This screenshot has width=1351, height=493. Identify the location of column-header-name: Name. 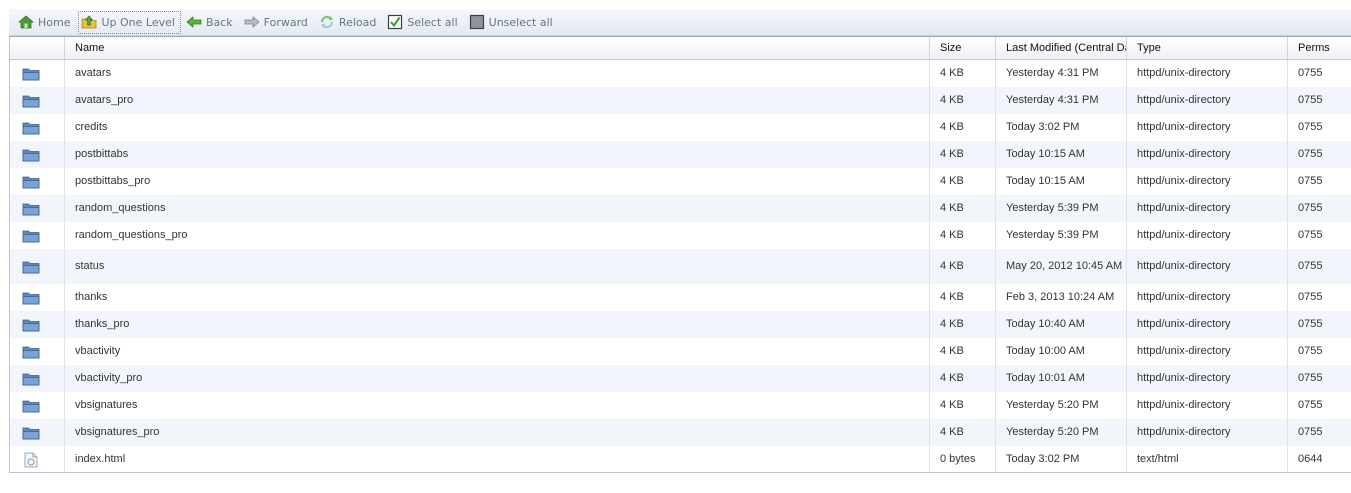
(497, 48).